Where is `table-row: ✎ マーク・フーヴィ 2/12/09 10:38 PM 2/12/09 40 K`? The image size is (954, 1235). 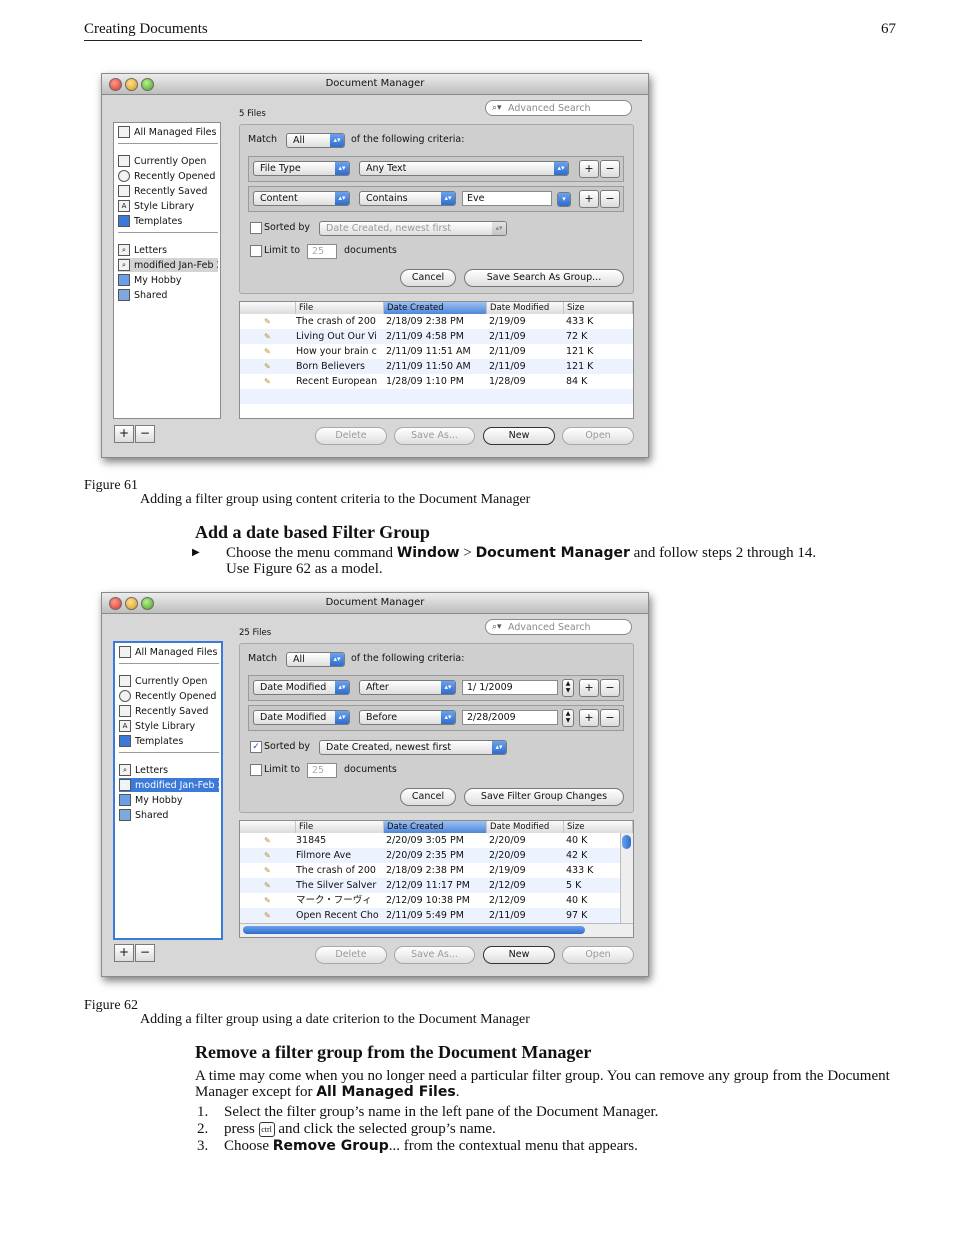 table-row: ✎ マーク・フーヴィ 2/12/09 10:38 PM 2/12/09 40 K is located at coordinates (436, 900).